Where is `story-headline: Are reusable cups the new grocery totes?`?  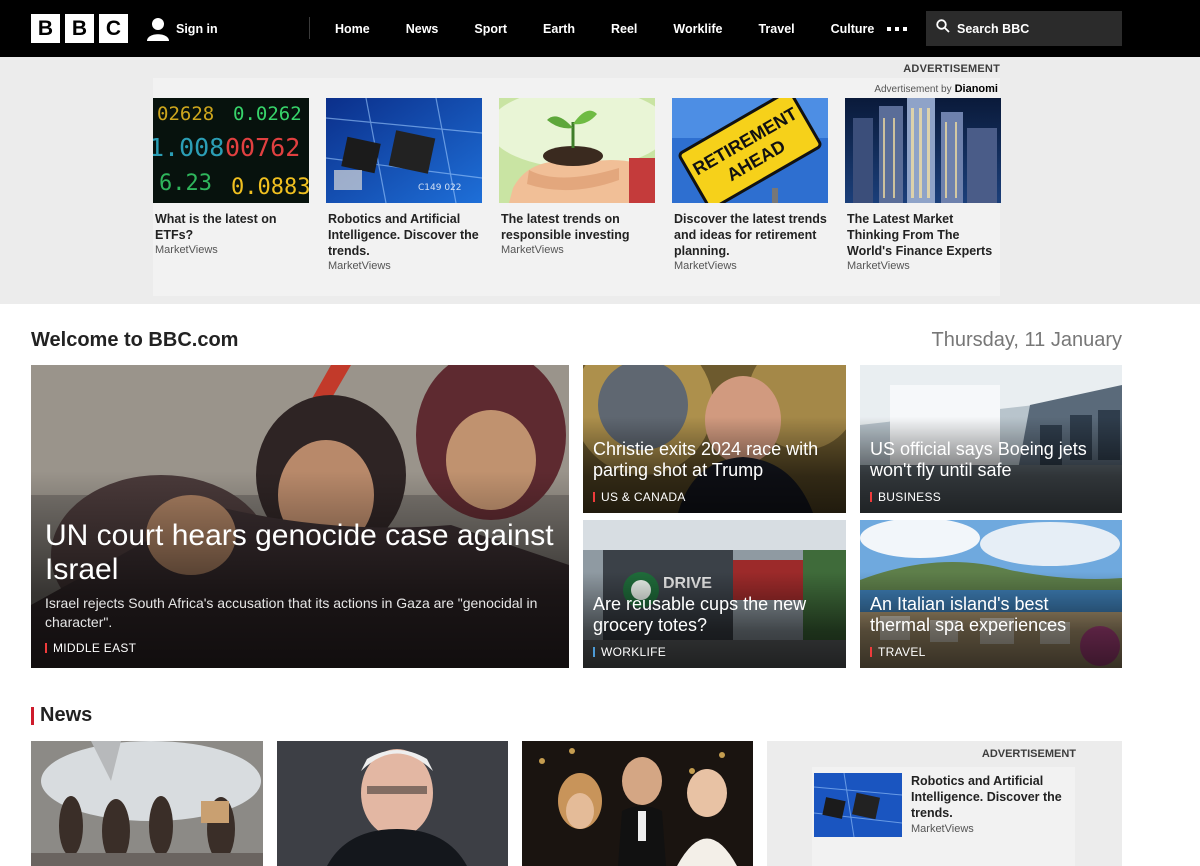 story-headline: Are reusable cups the new grocery totes? is located at coordinates (700, 614).